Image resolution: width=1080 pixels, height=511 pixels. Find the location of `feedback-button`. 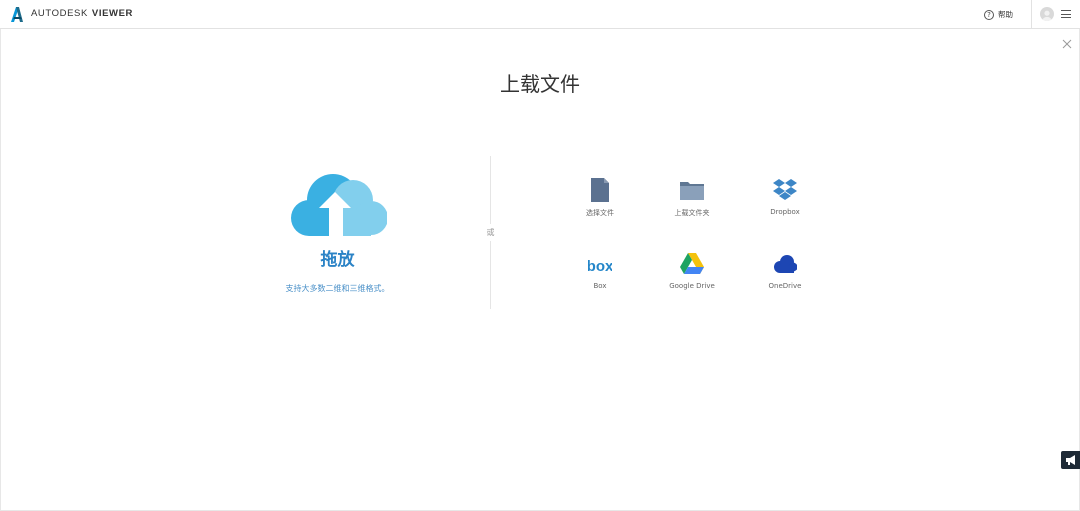

feedback-button is located at coordinates (1070, 460).